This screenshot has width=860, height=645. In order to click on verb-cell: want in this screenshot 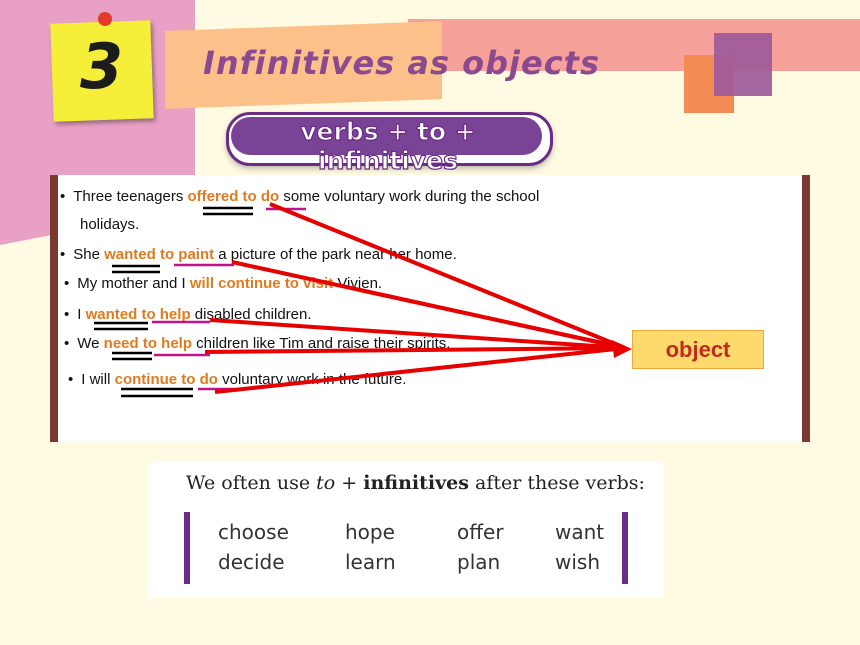, I will do `click(580, 532)`.